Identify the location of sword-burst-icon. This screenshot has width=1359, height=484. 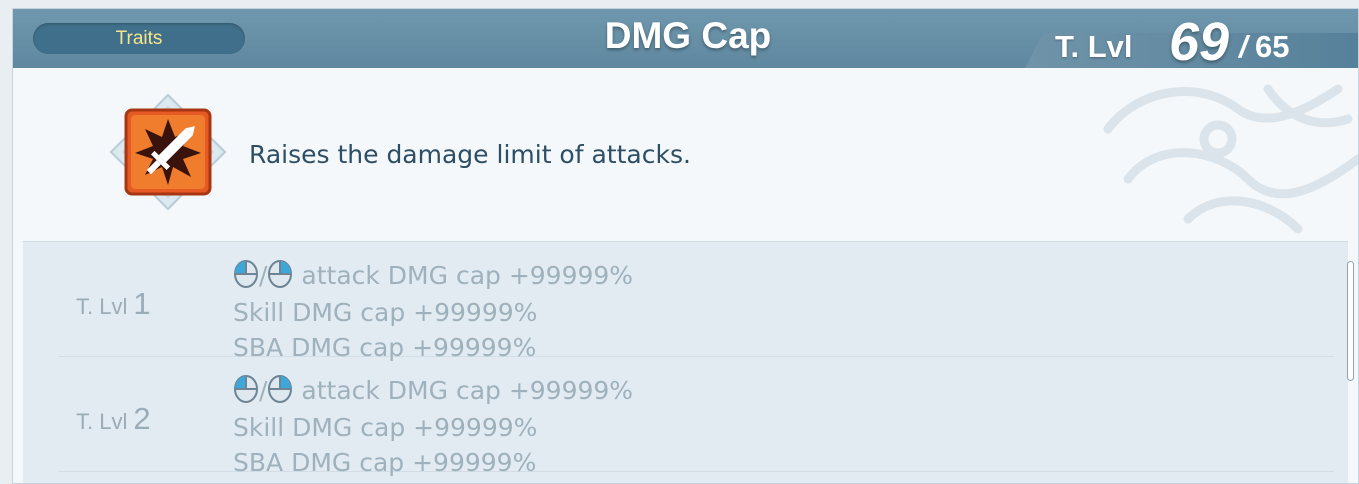
(168, 152).